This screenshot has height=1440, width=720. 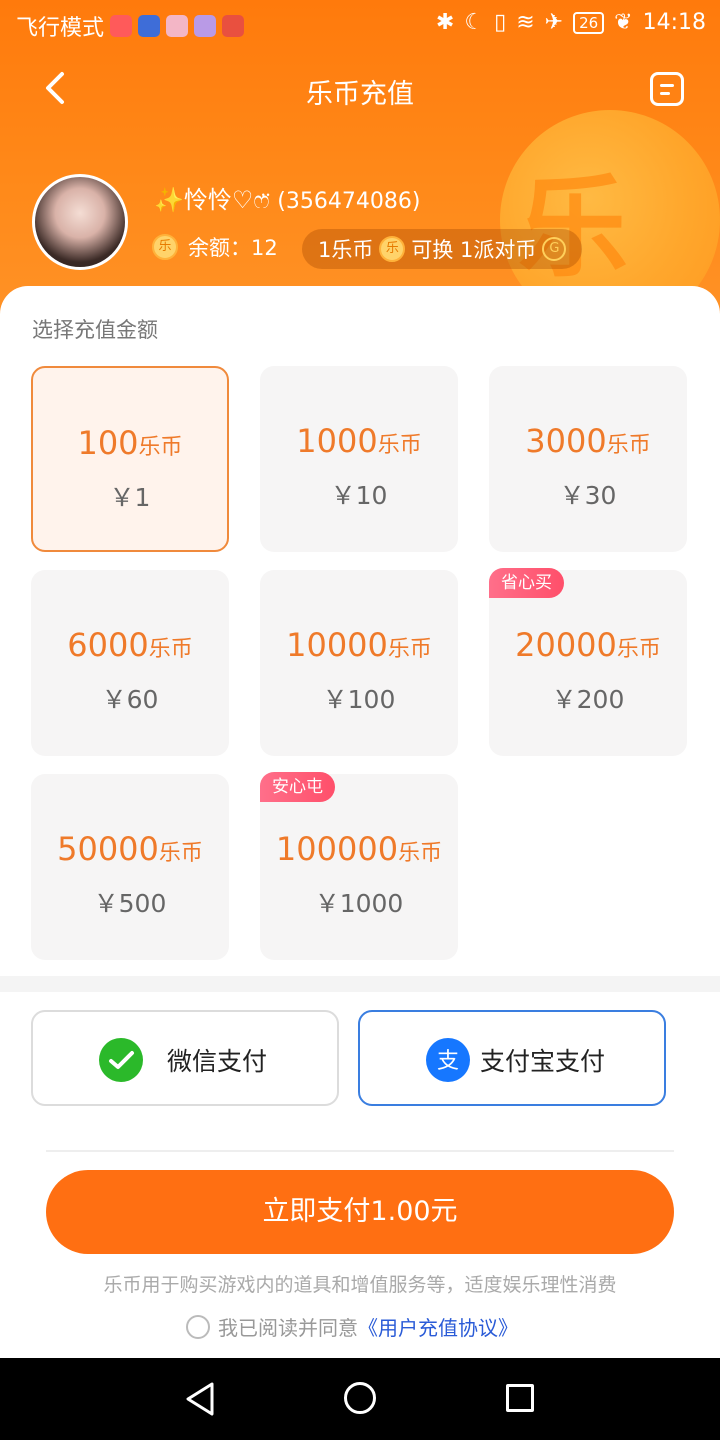 I want to click on system-home-icon, so click(x=360, y=1398).